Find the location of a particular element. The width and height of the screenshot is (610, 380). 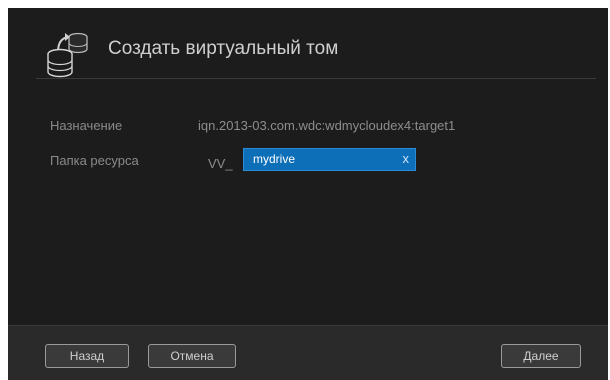

dialog-title: Создать виртуальный том is located at coordinates (223, 48).